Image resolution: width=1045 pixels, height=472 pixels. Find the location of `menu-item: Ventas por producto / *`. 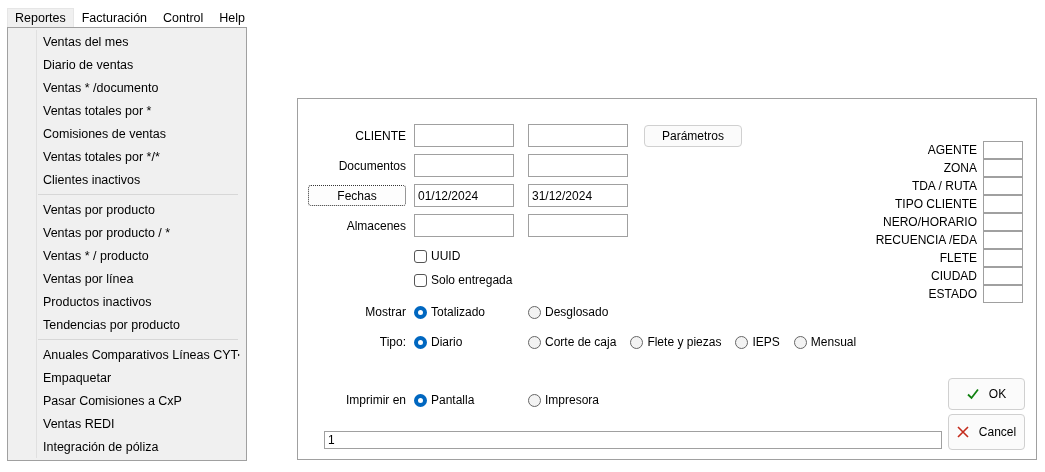

menu-item: Ventas por producto / * is located at coordinates (127, 232).